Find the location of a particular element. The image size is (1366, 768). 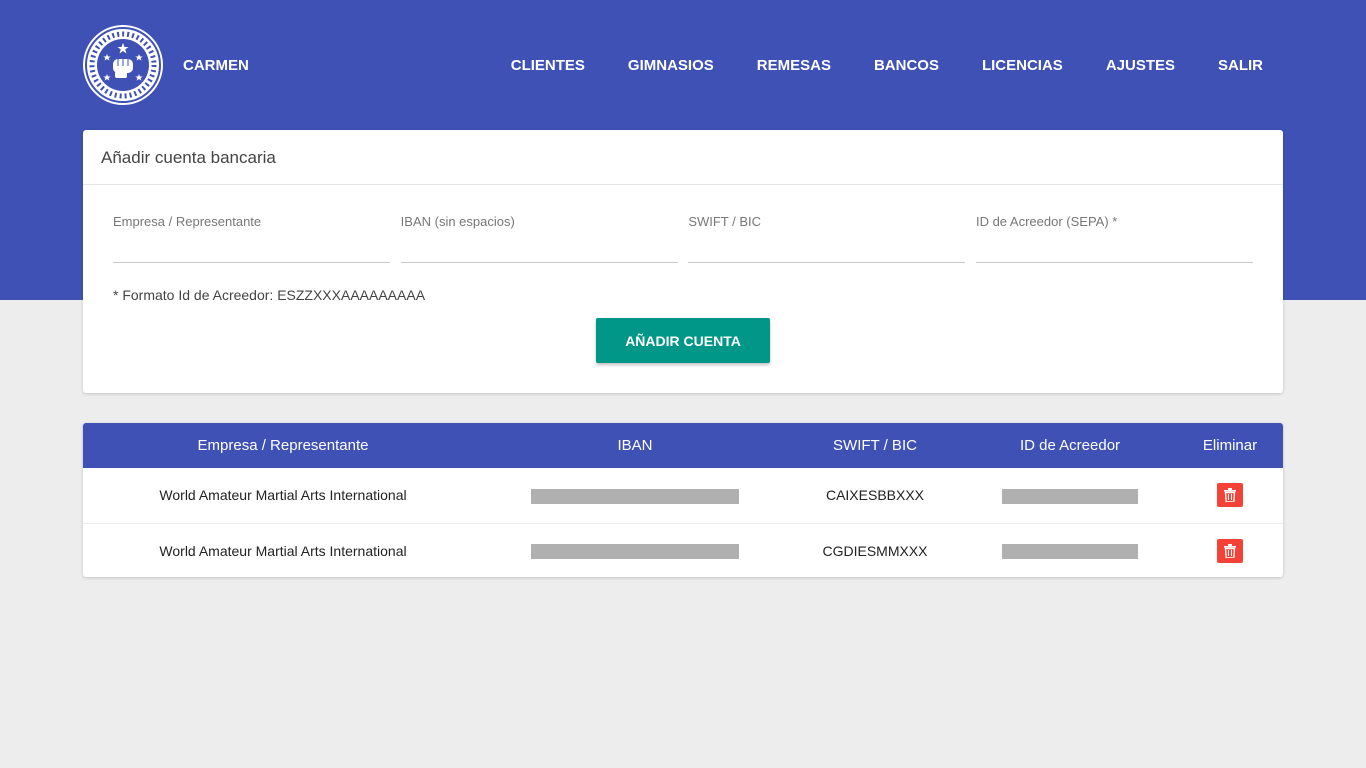

nav-gimnasios: GIMNASIOS is located at coordinates (671, 65).